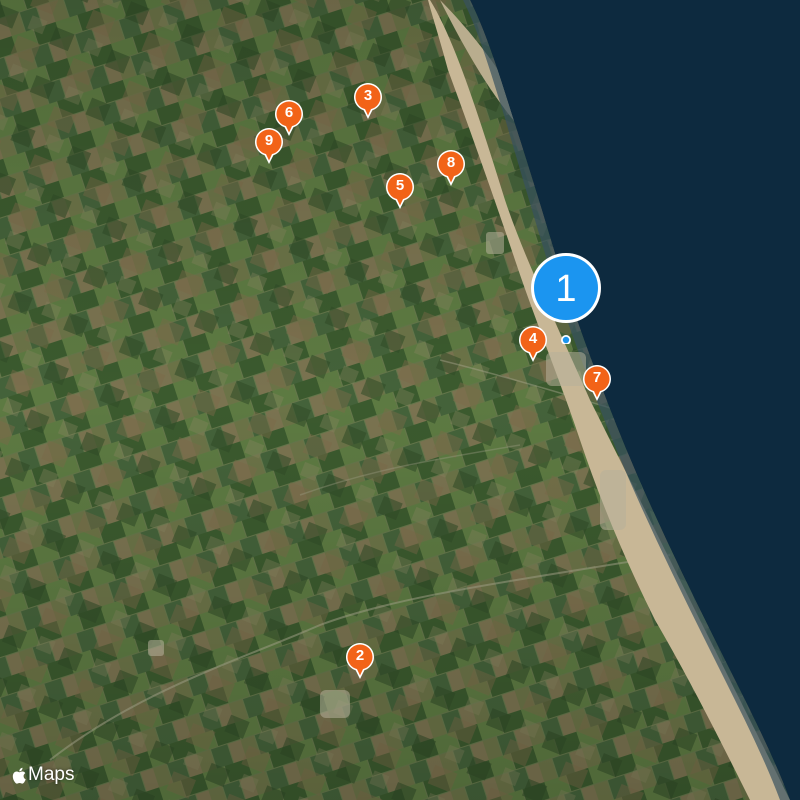 This screenshot has height=800, width=800. I want to click on map-pin-label: 1, so click(566, 289).